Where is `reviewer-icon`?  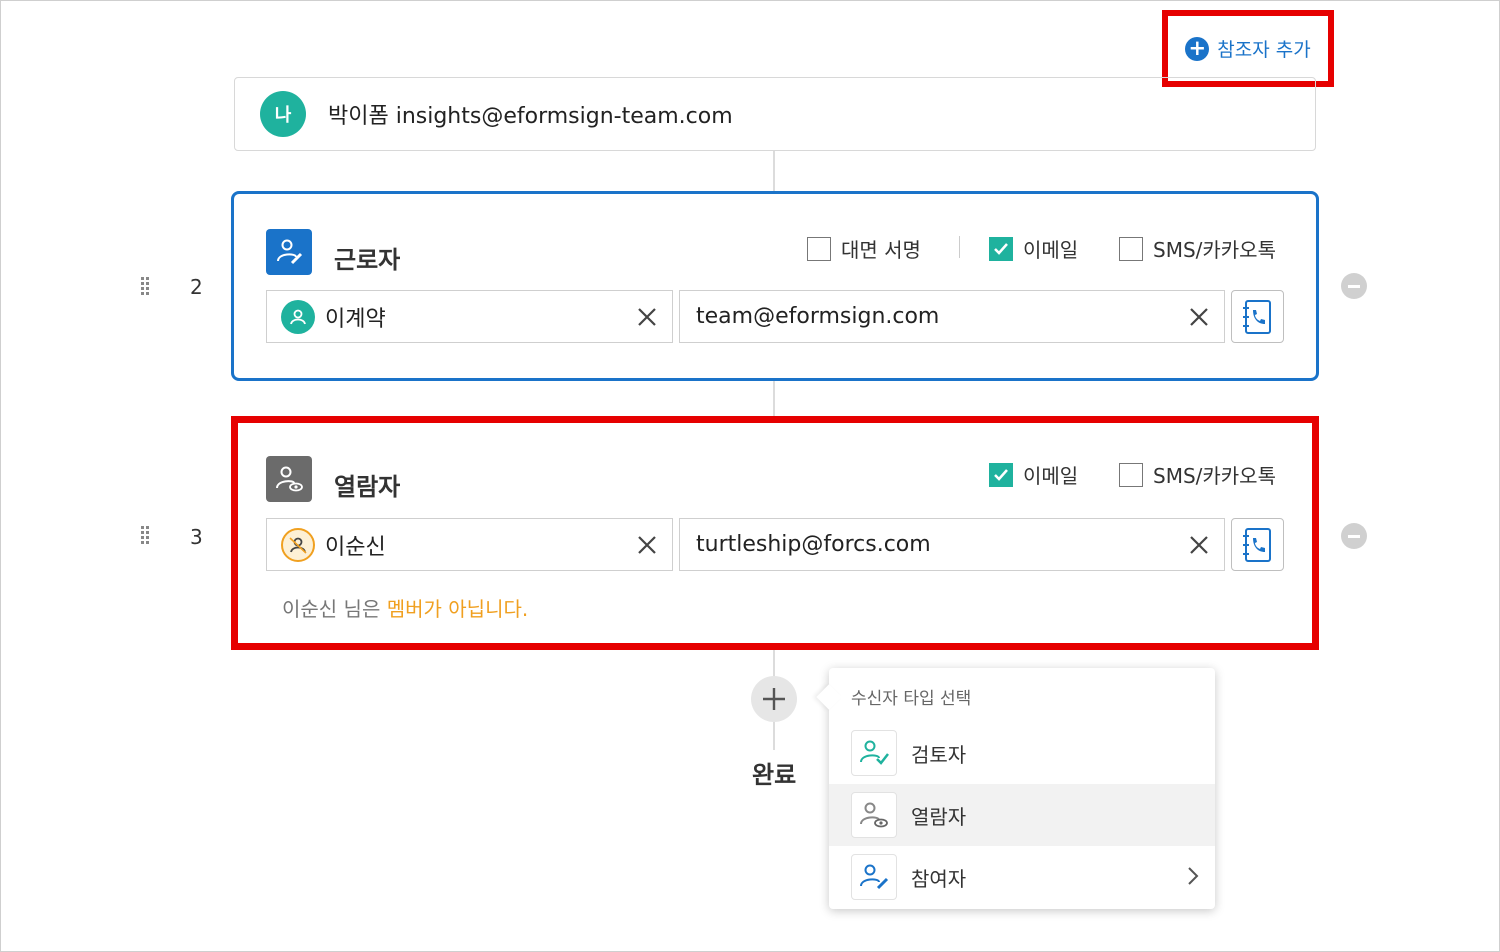
reviewer-icon is located at coordinates (874, 753).